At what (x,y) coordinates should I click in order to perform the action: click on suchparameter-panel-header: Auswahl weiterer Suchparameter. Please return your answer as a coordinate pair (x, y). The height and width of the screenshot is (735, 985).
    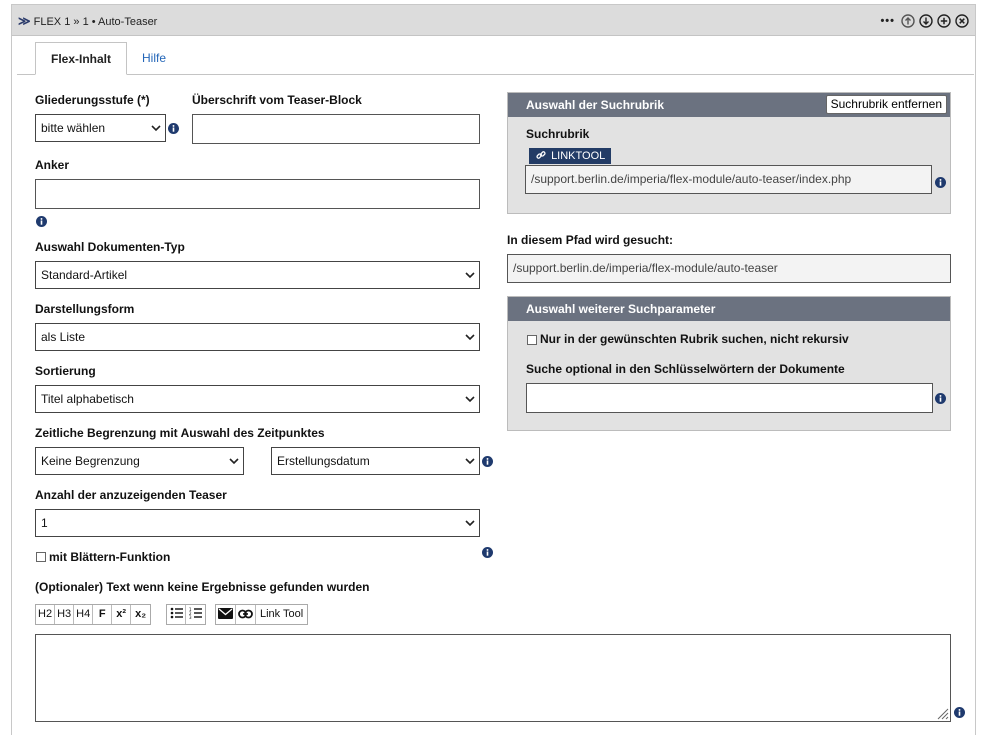
    Looking at the image, I should click on (729, 309).